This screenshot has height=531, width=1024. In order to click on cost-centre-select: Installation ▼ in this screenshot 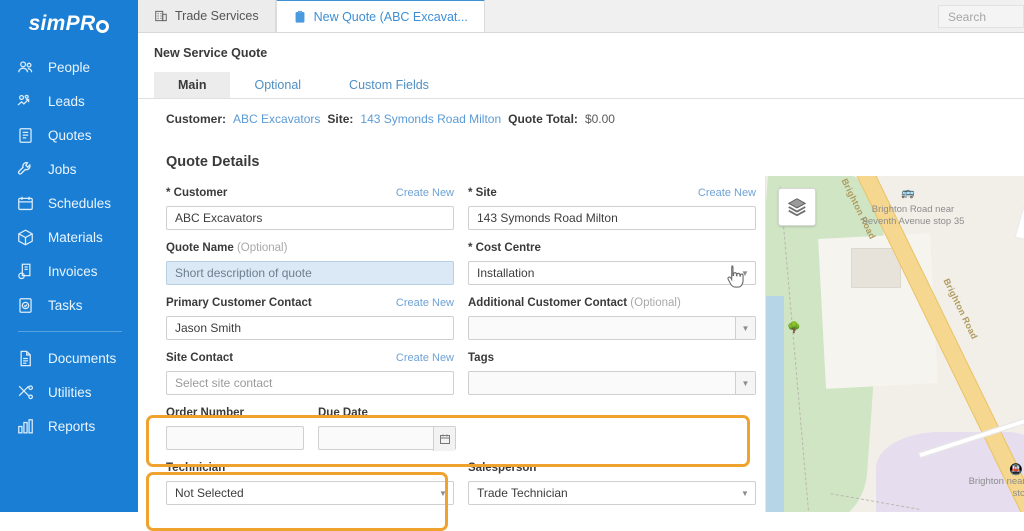, I will do `click(612, 273)`.